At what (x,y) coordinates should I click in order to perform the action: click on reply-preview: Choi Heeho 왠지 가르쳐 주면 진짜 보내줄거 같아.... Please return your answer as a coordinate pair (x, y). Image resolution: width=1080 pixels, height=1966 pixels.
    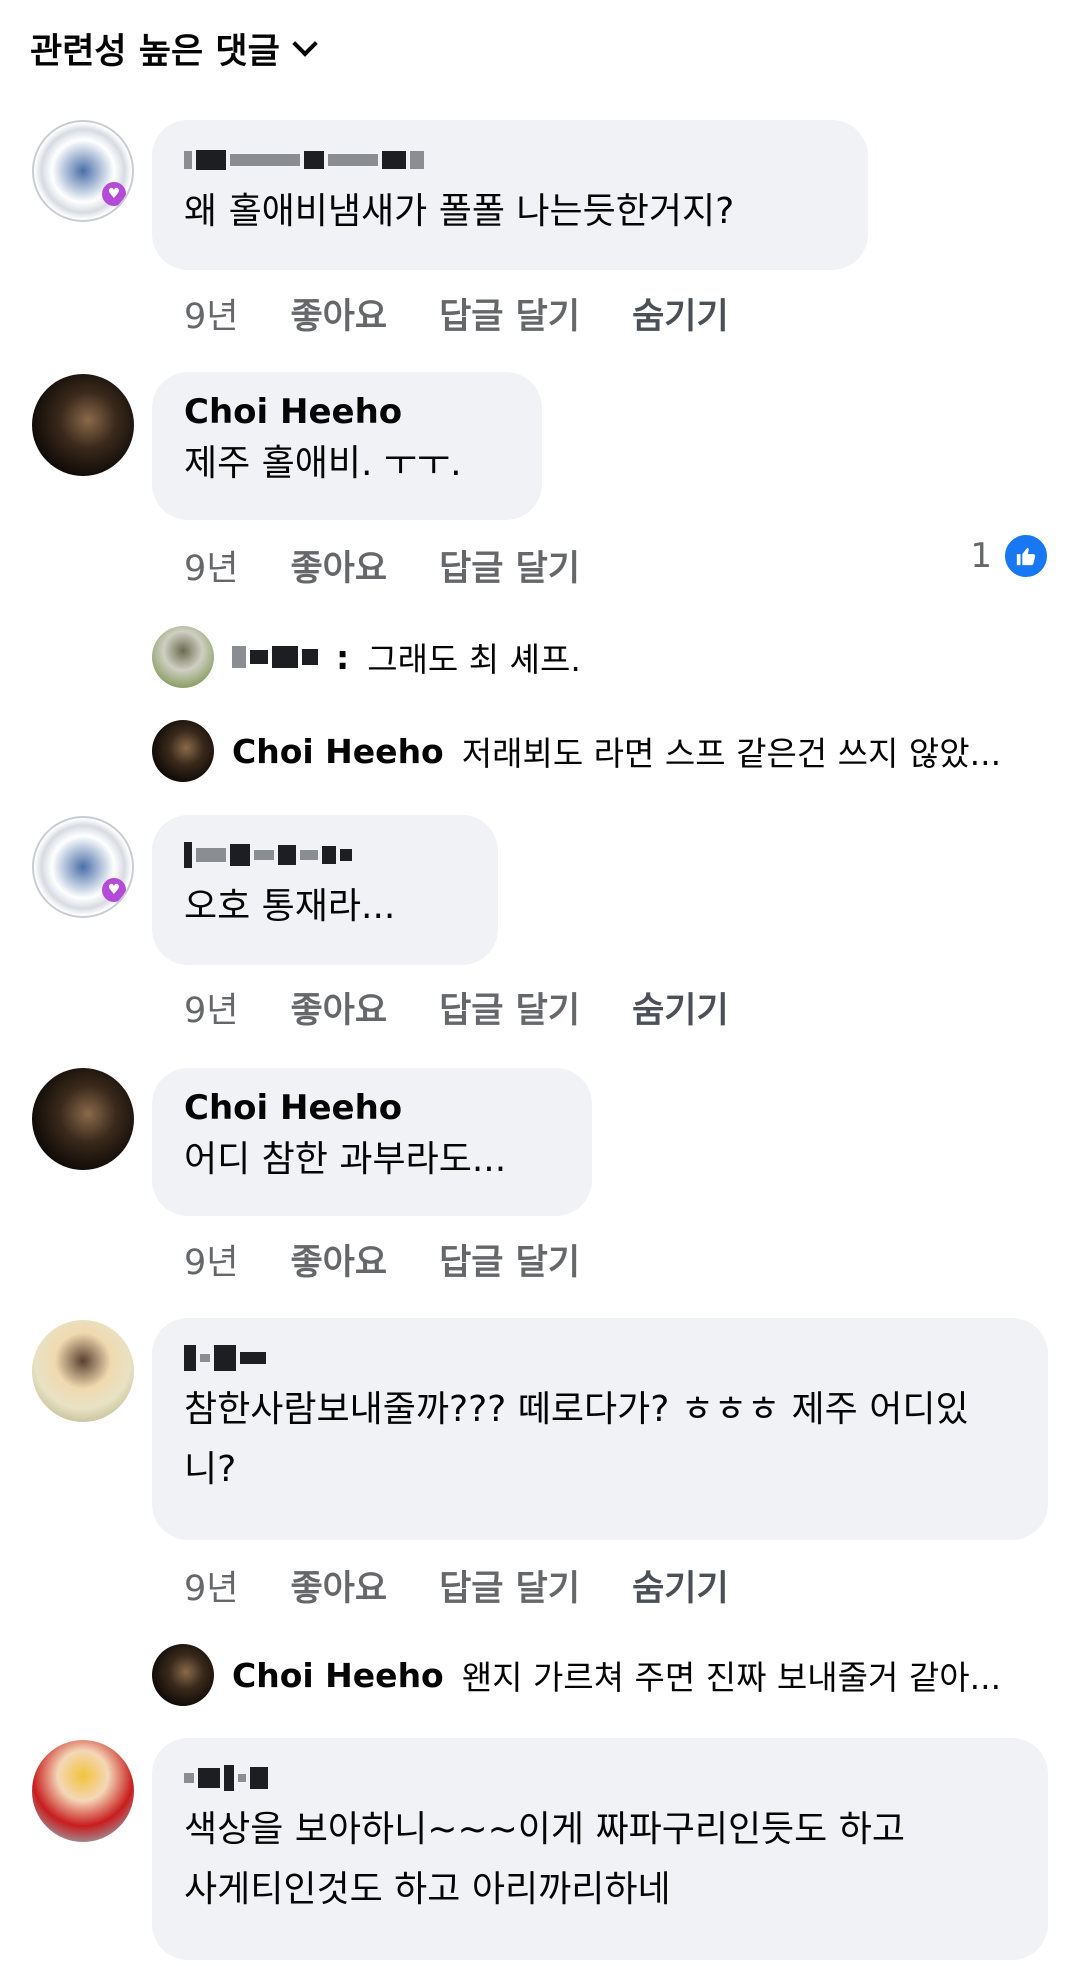
    Looking at the image, I should click on (592, 1675).